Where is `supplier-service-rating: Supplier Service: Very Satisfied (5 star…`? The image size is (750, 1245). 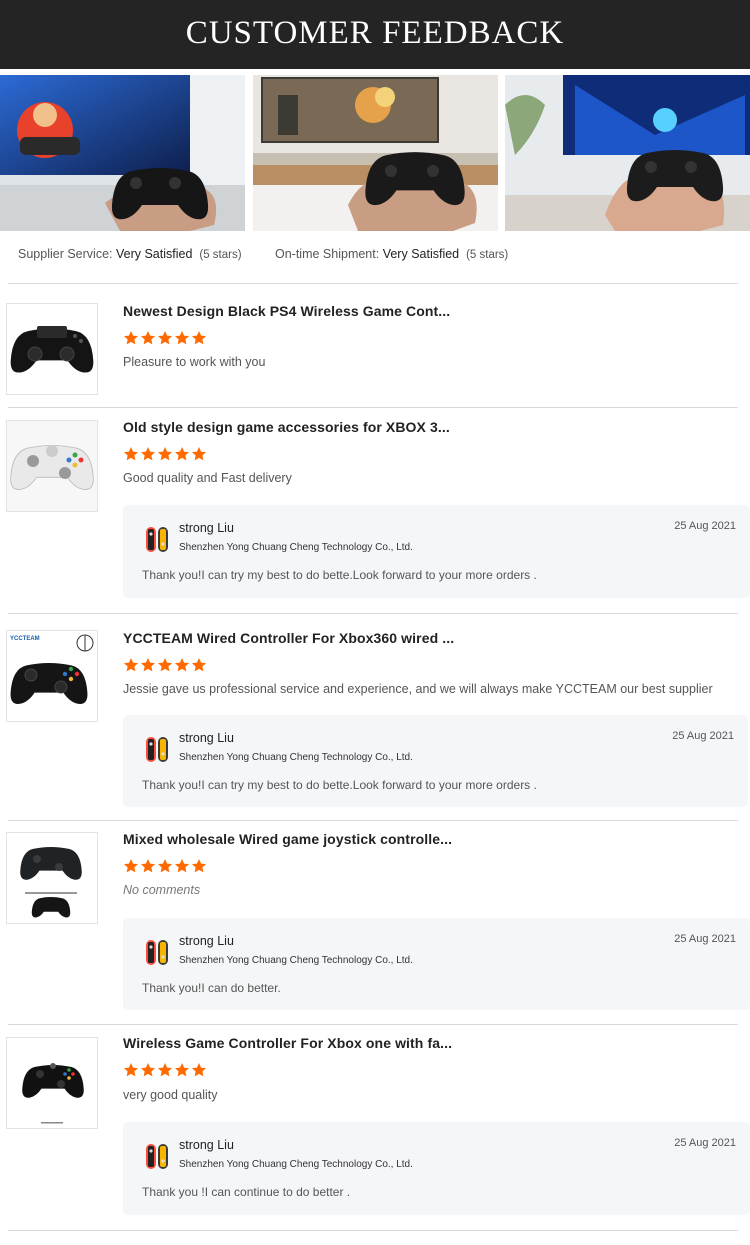
supplier-service-rating: Supplier Service: Very Satisfied (5 star… is located at coordinates (130, 254).